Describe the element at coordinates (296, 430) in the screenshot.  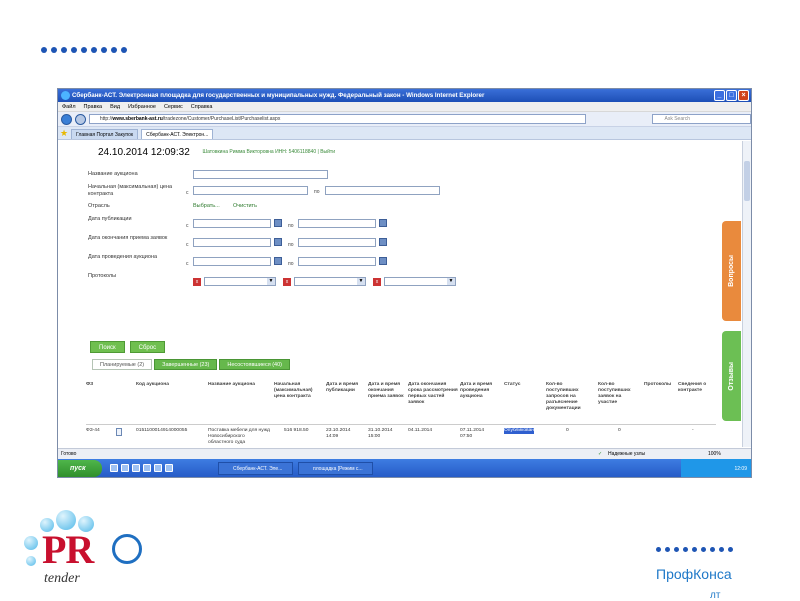
I see `row-price: 516 918.50` at that location.